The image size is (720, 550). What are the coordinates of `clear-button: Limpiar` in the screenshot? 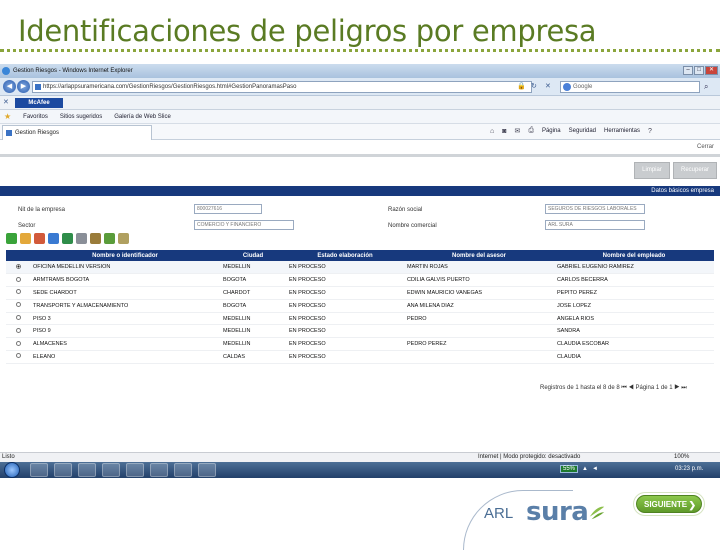 It's located at (652, 170).